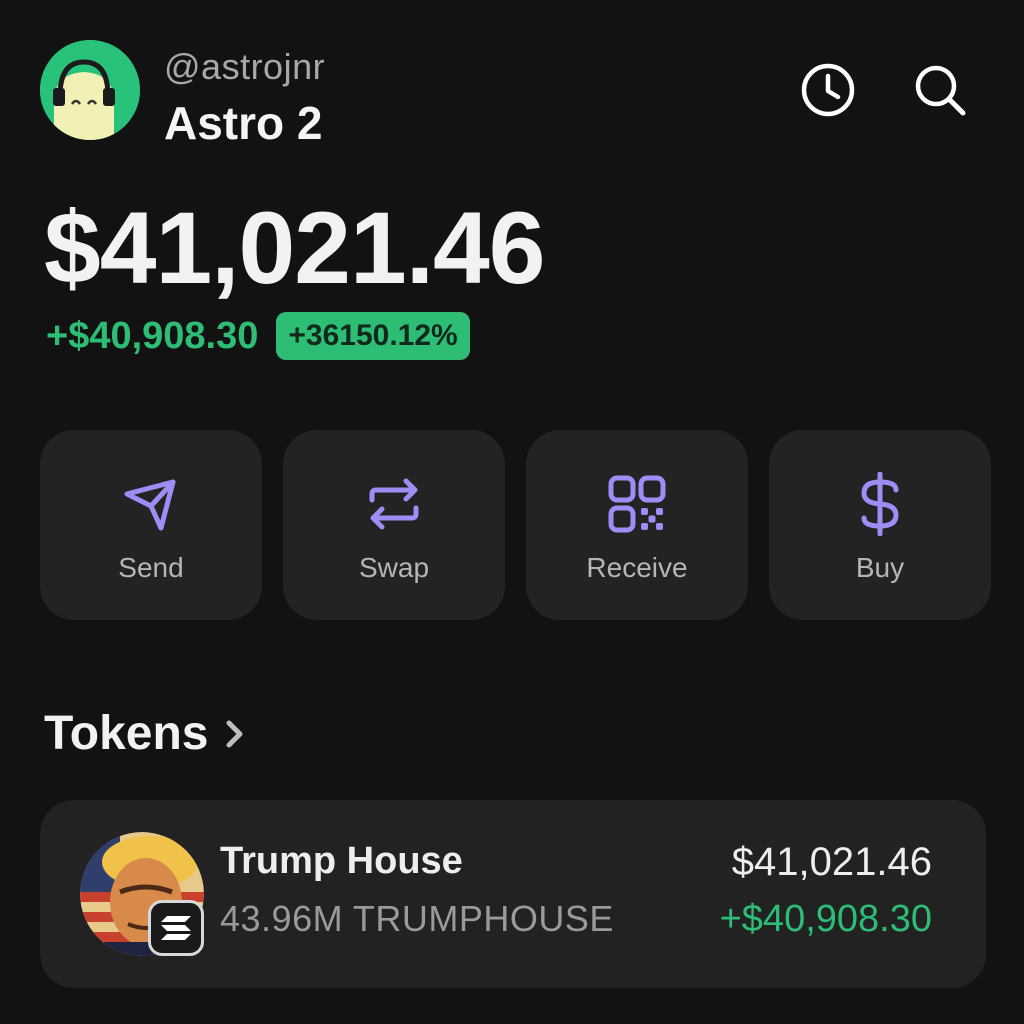  What do you see at coordinates (294, 248) in the screenshot?
I see `total-balance: $41,021.46` at bounding box center [294, 248].